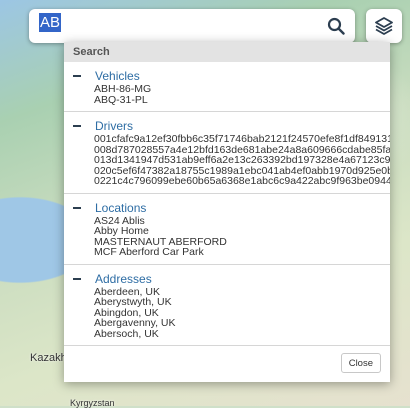  I want to click on list-item: MCF Aberford Car Park, so click(242, 252).